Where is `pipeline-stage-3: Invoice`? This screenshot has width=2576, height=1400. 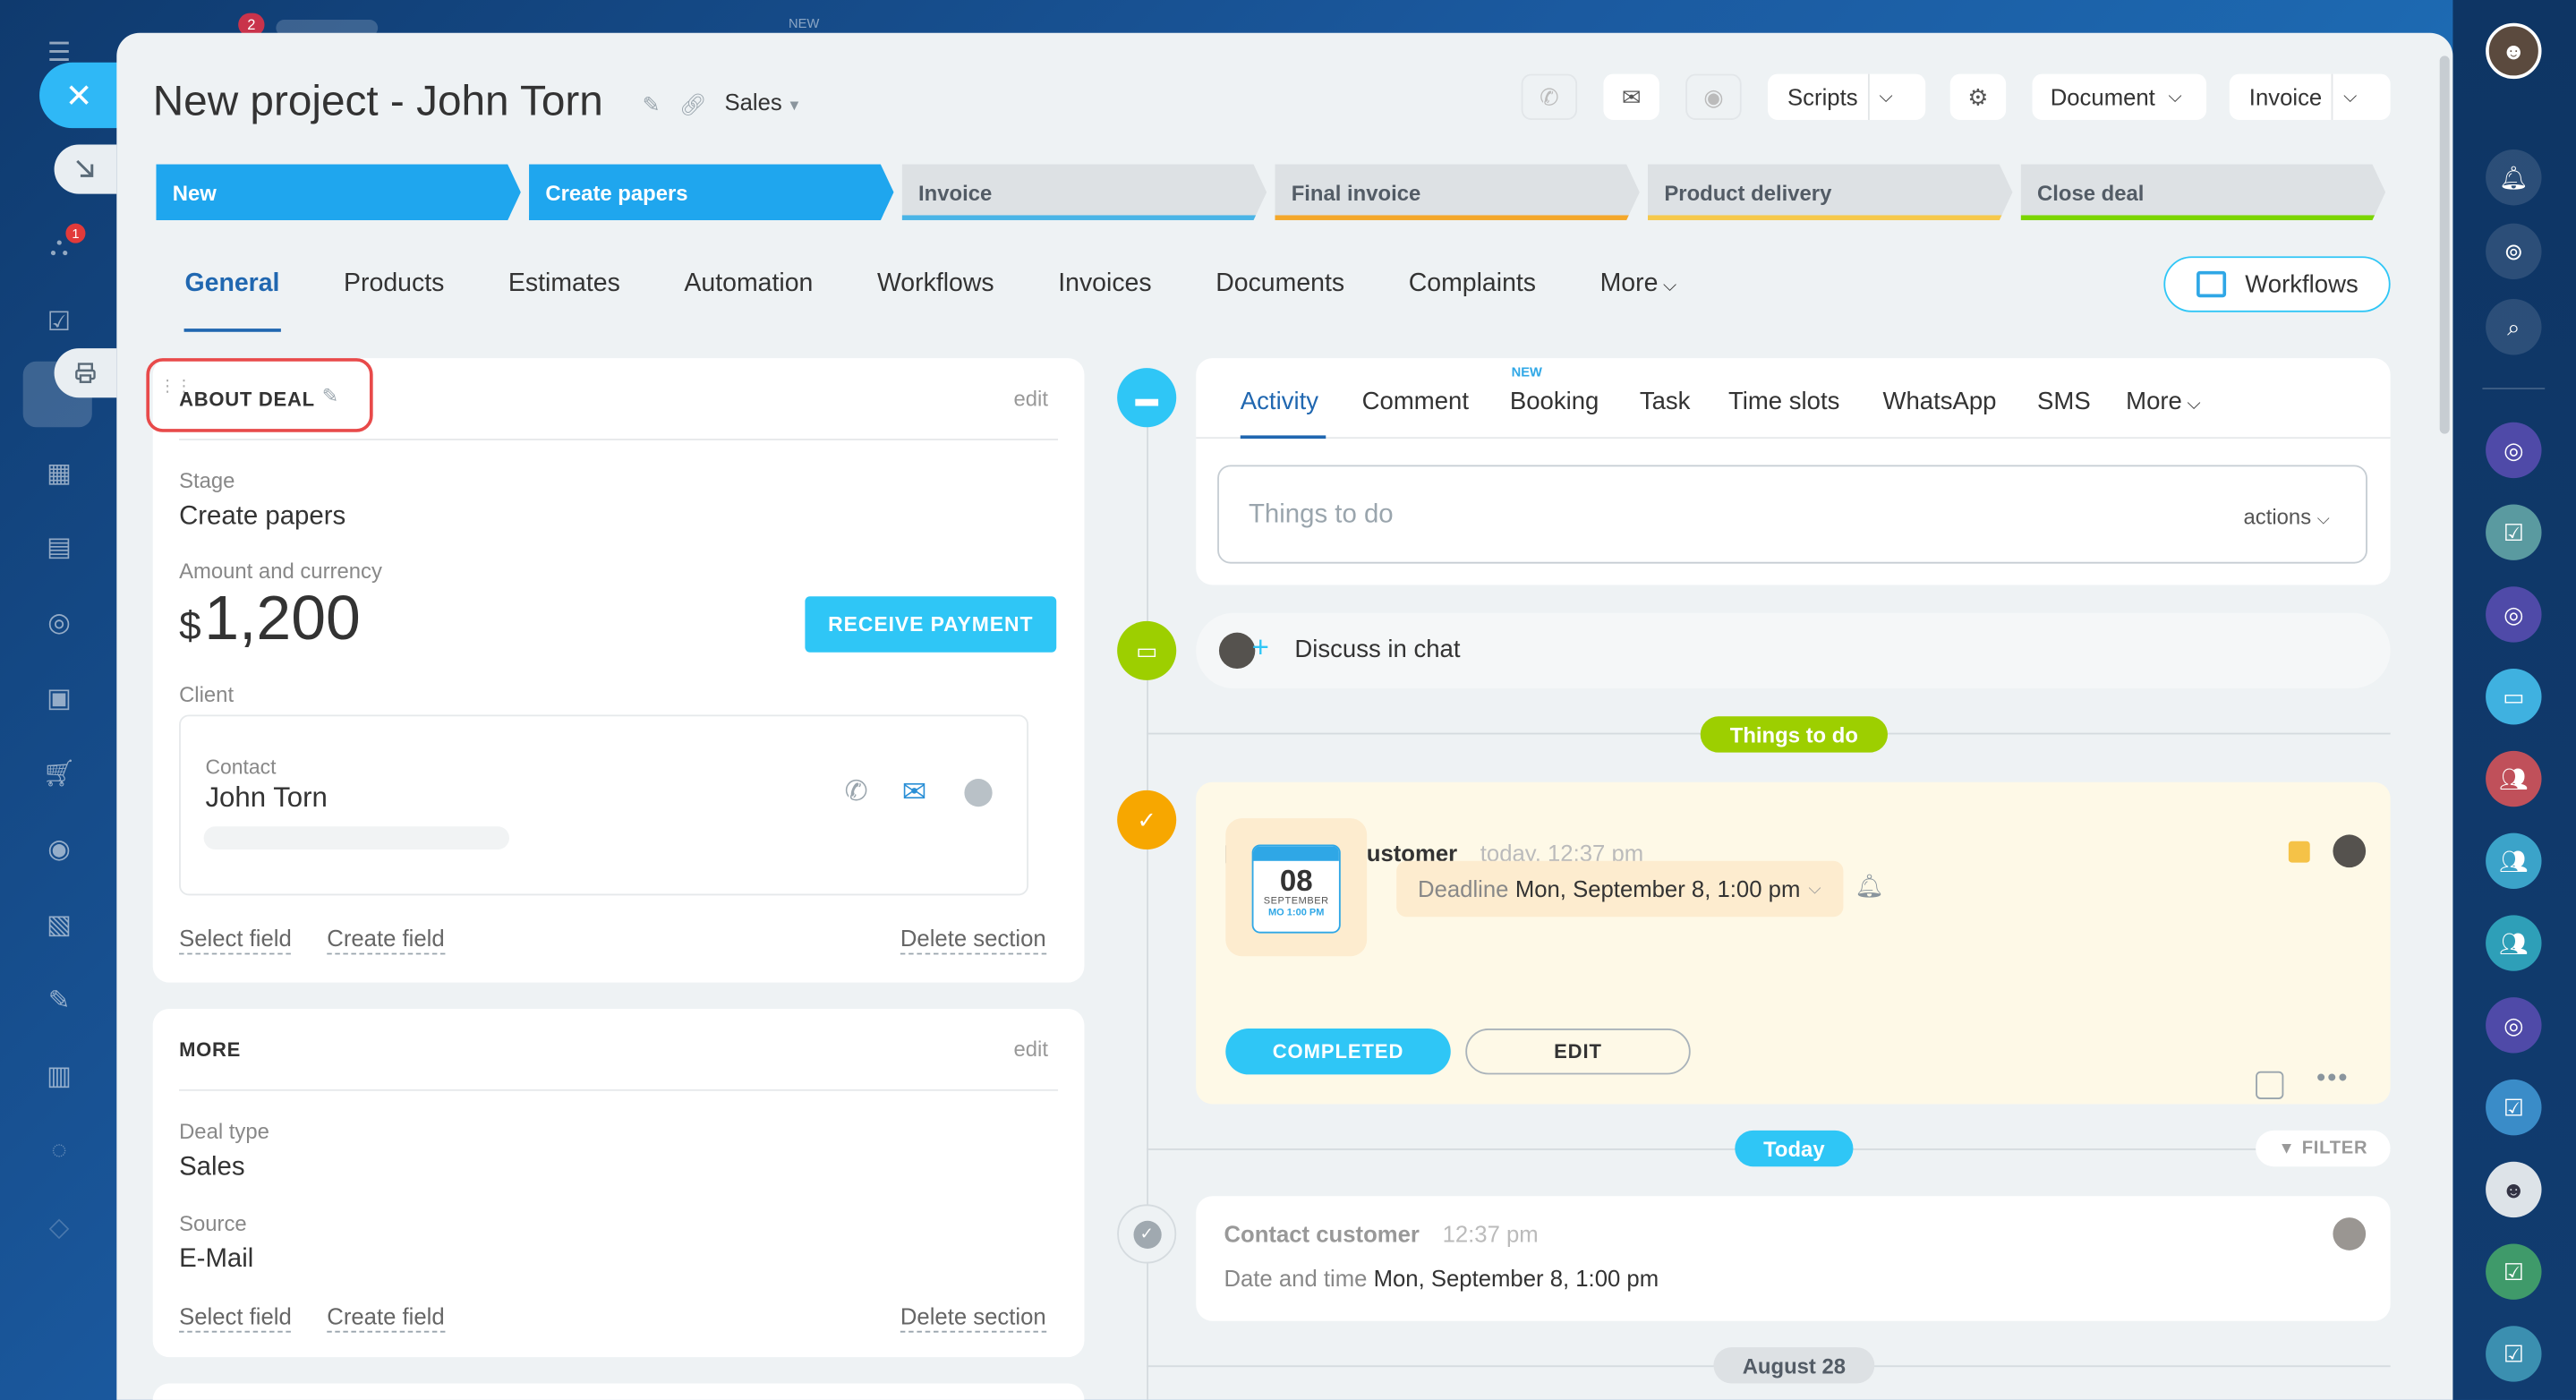 pipeline-stage-3: Invoice is located at coordinates (1084, 192).